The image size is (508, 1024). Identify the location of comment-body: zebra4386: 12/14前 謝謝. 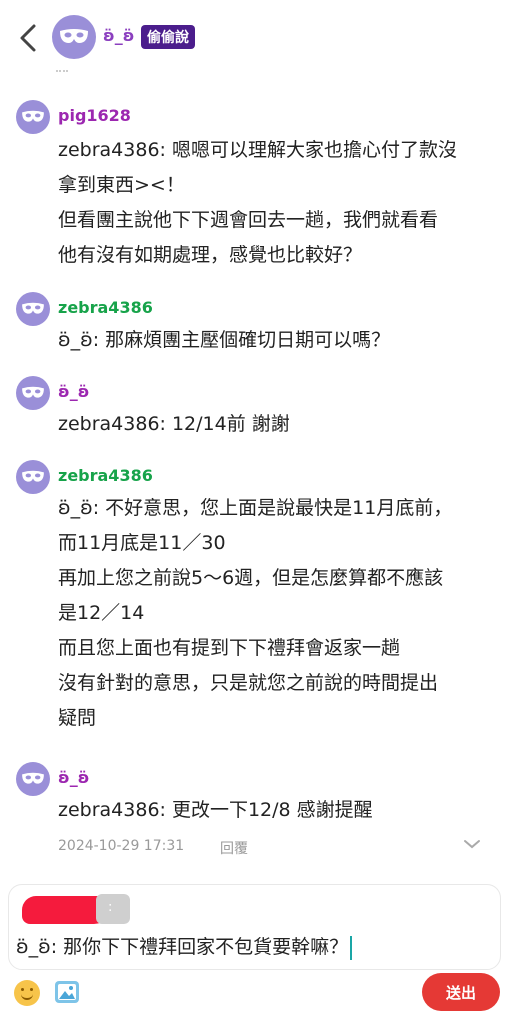
(174, 424).